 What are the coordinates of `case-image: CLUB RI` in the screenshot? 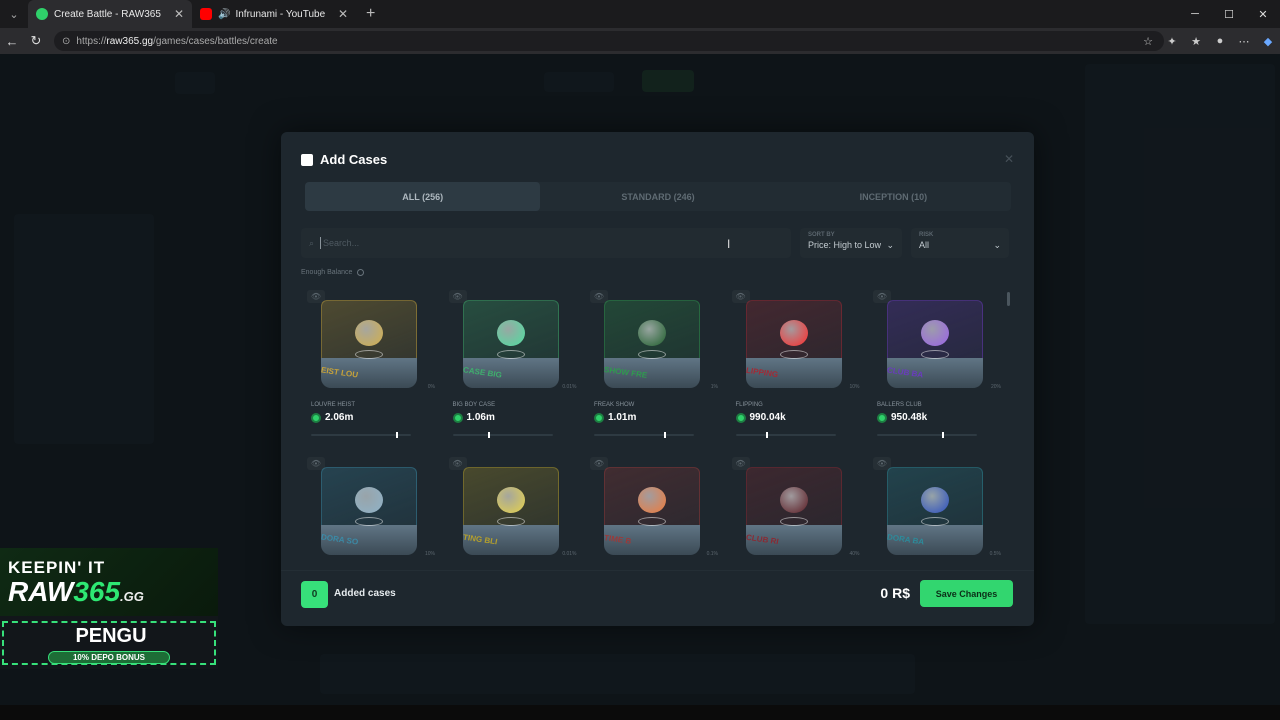 It's located at (793, 512).